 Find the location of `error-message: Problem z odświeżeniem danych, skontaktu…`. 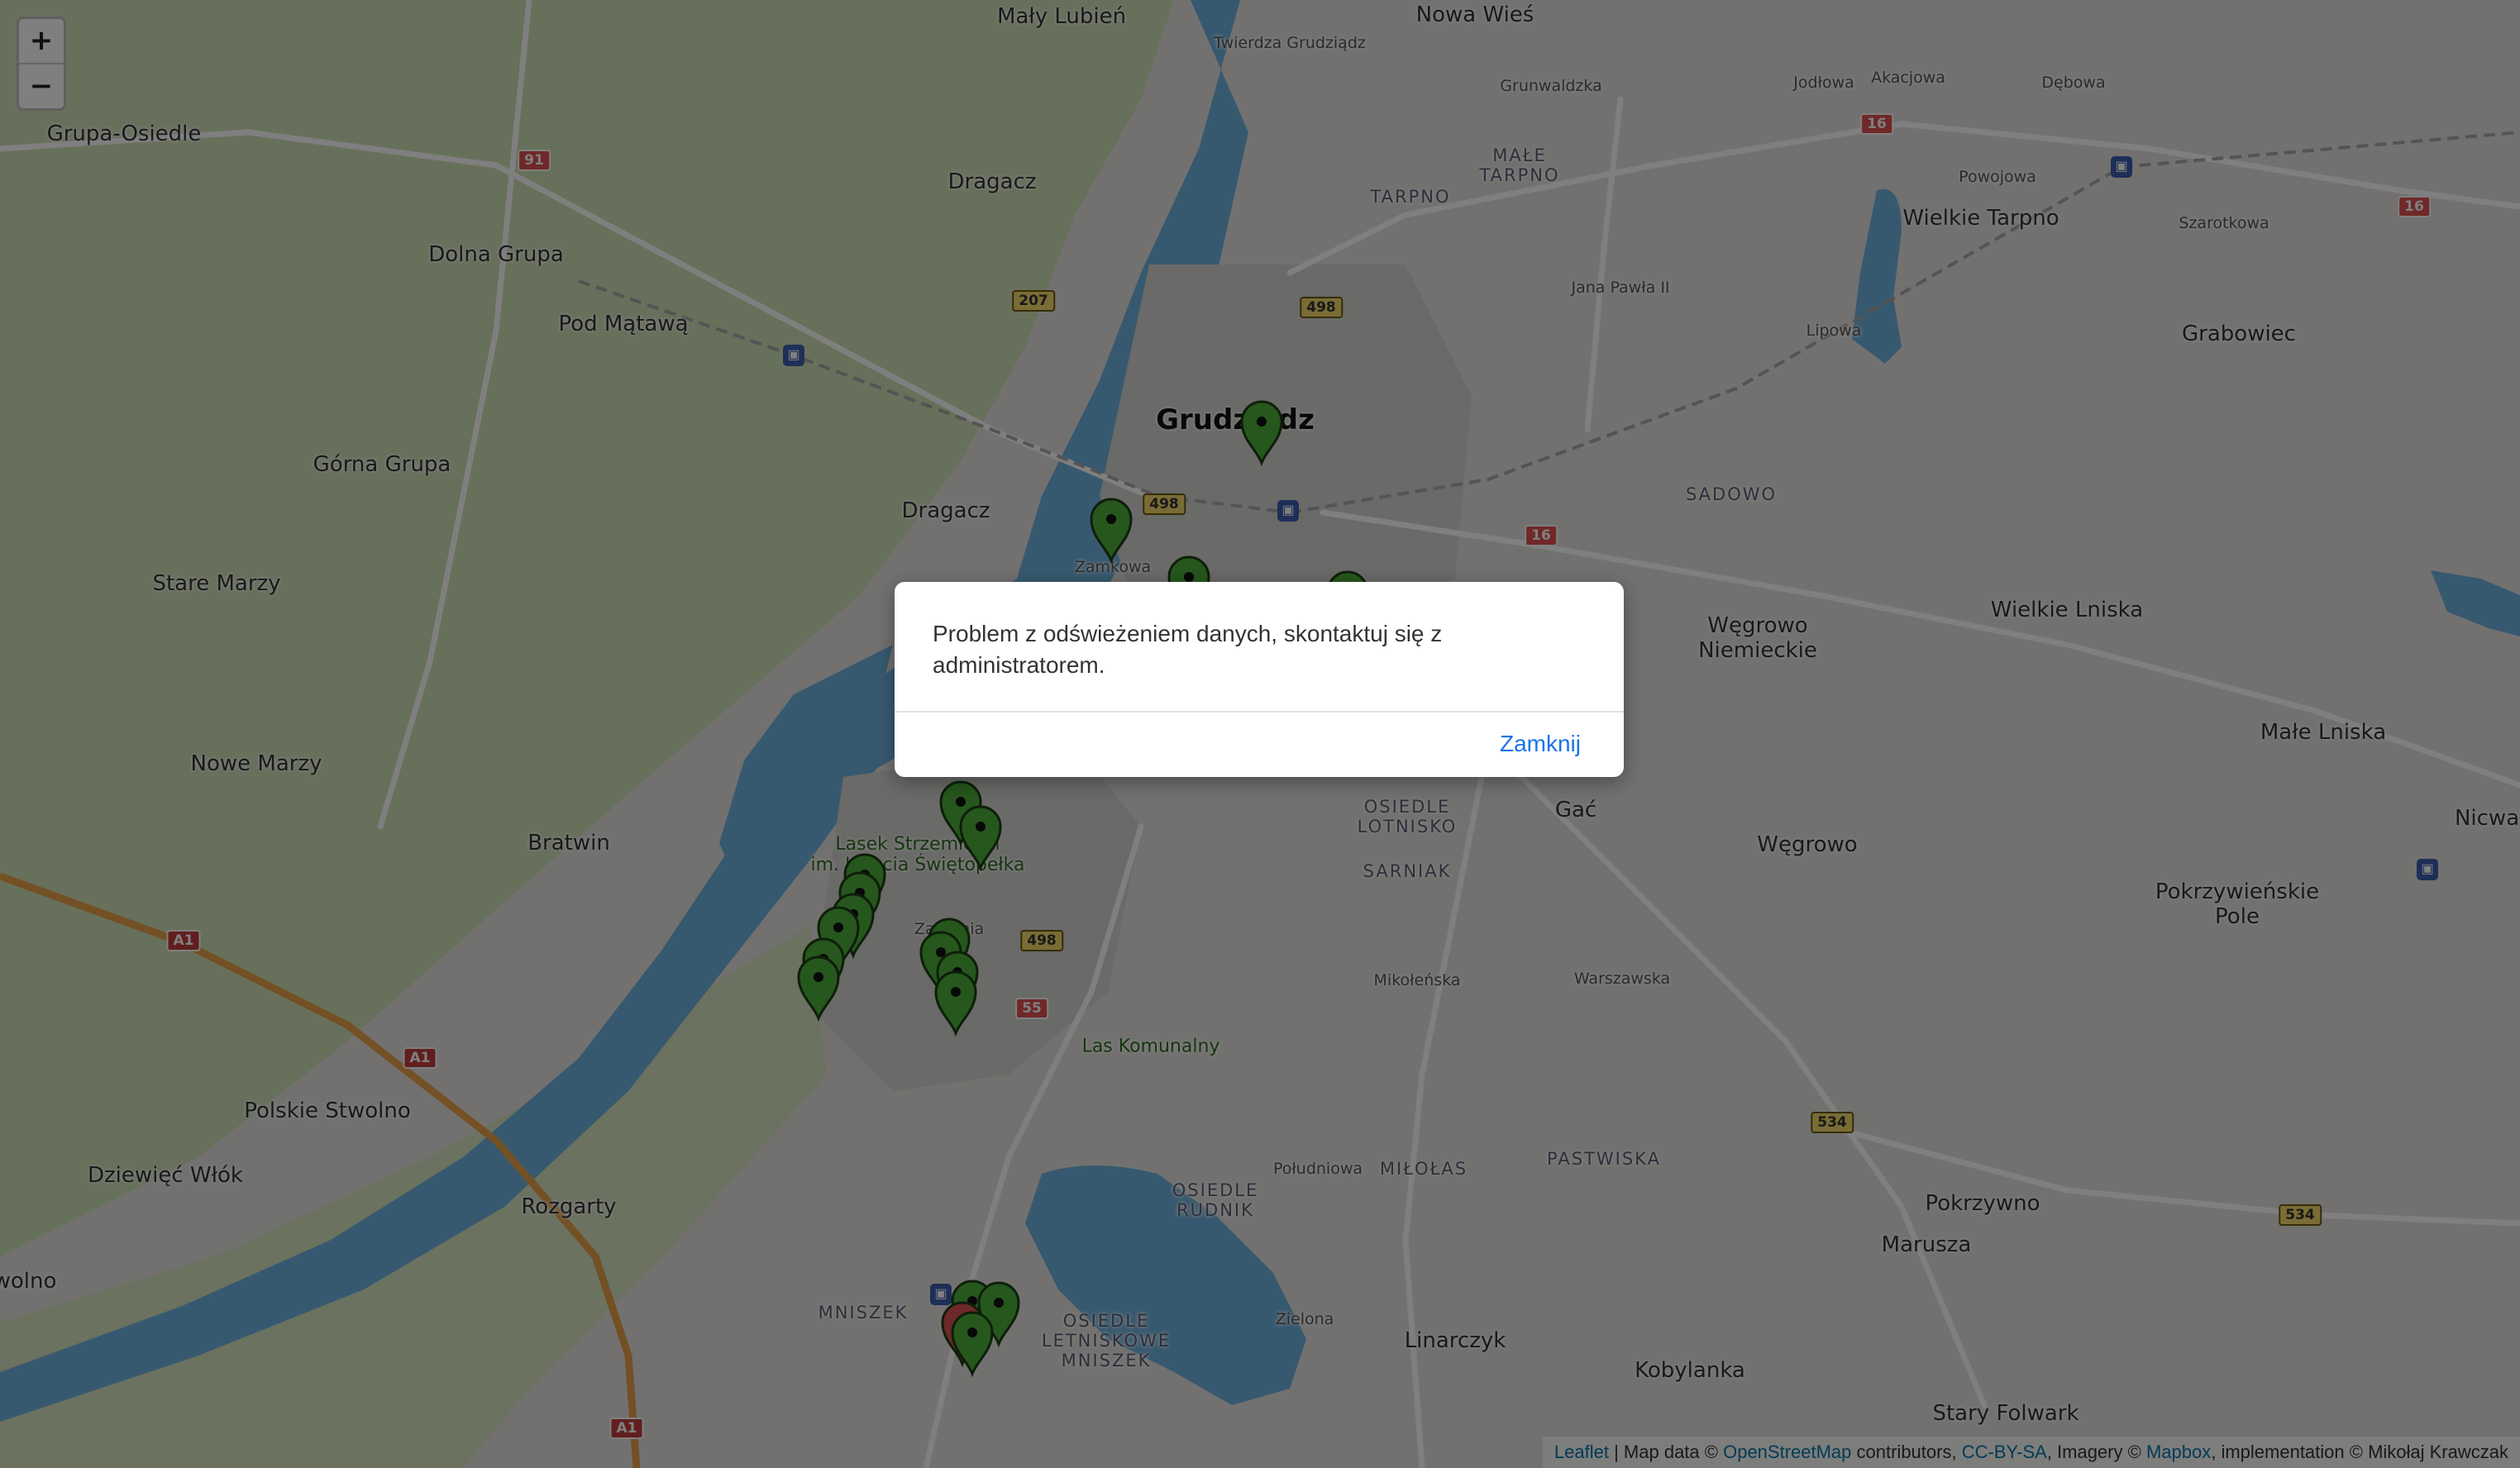

error-message: Problem z odświeżeniem danych, skontaktu… is located at coordinates (1188, 649).